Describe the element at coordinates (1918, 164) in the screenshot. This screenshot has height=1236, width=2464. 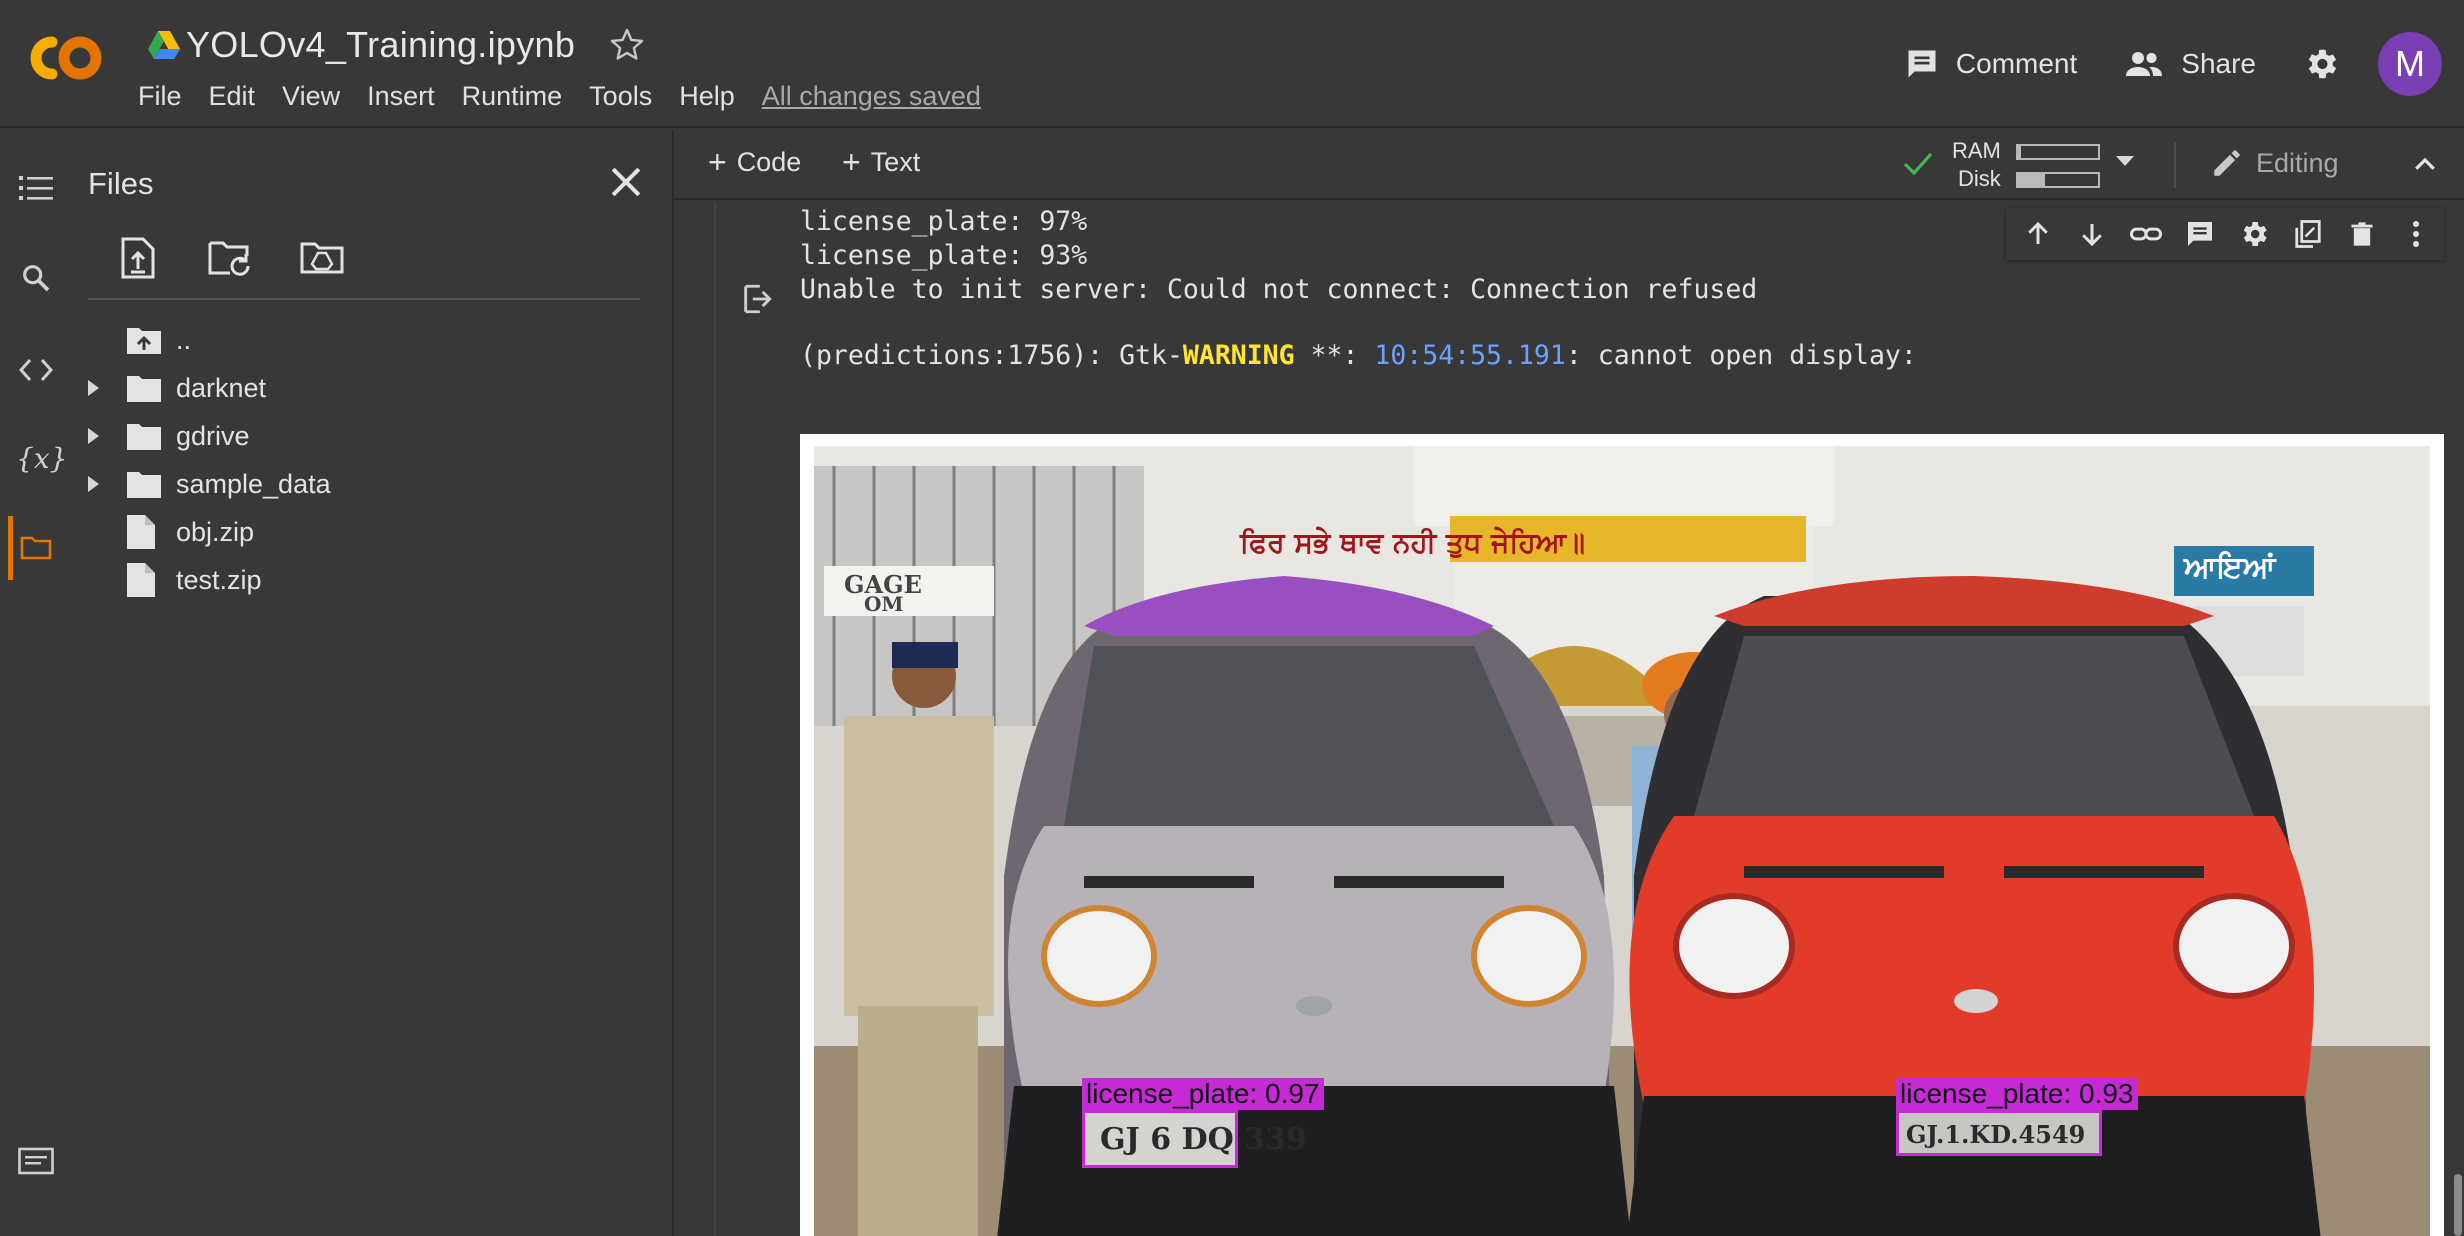
I see `connected-check-icon` at that location.